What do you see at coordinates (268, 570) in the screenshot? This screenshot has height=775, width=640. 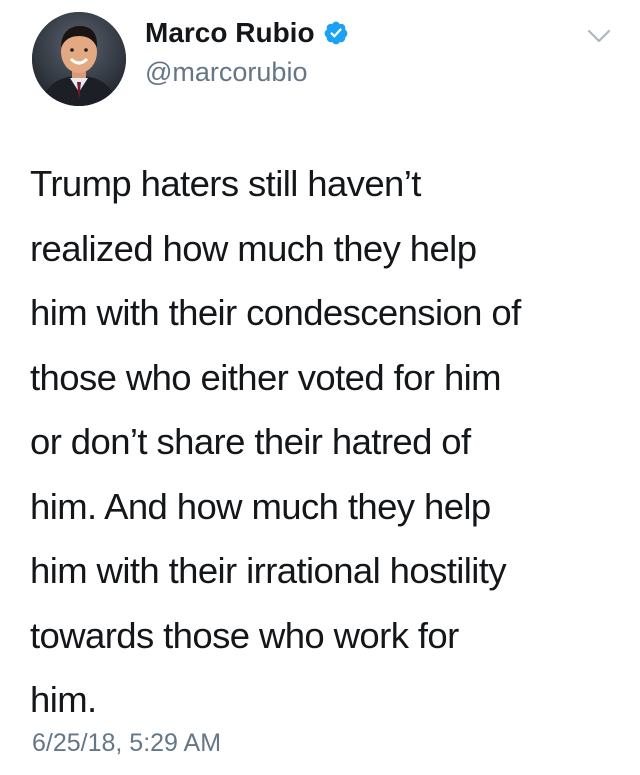 I see `tweet-text-line: him with their irrational hostility` at bounding box center [268, 570].